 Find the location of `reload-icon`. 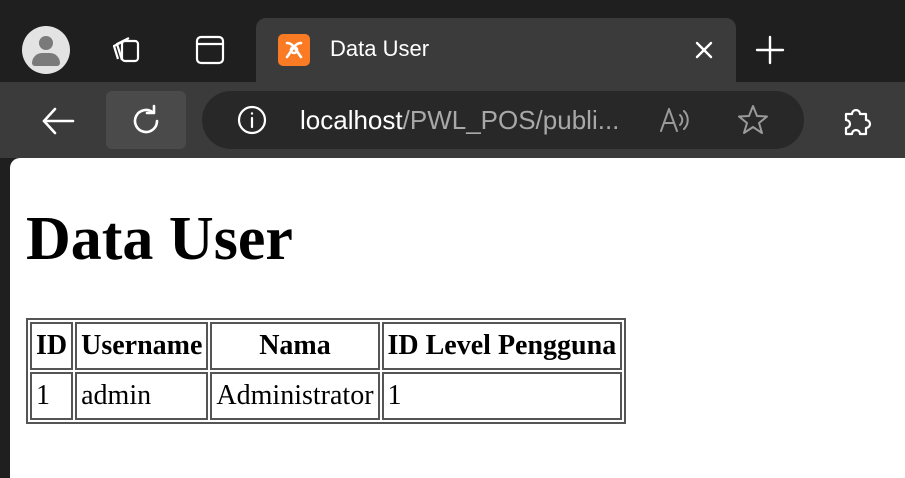

reload-icon is located at coordinates (146, 119).